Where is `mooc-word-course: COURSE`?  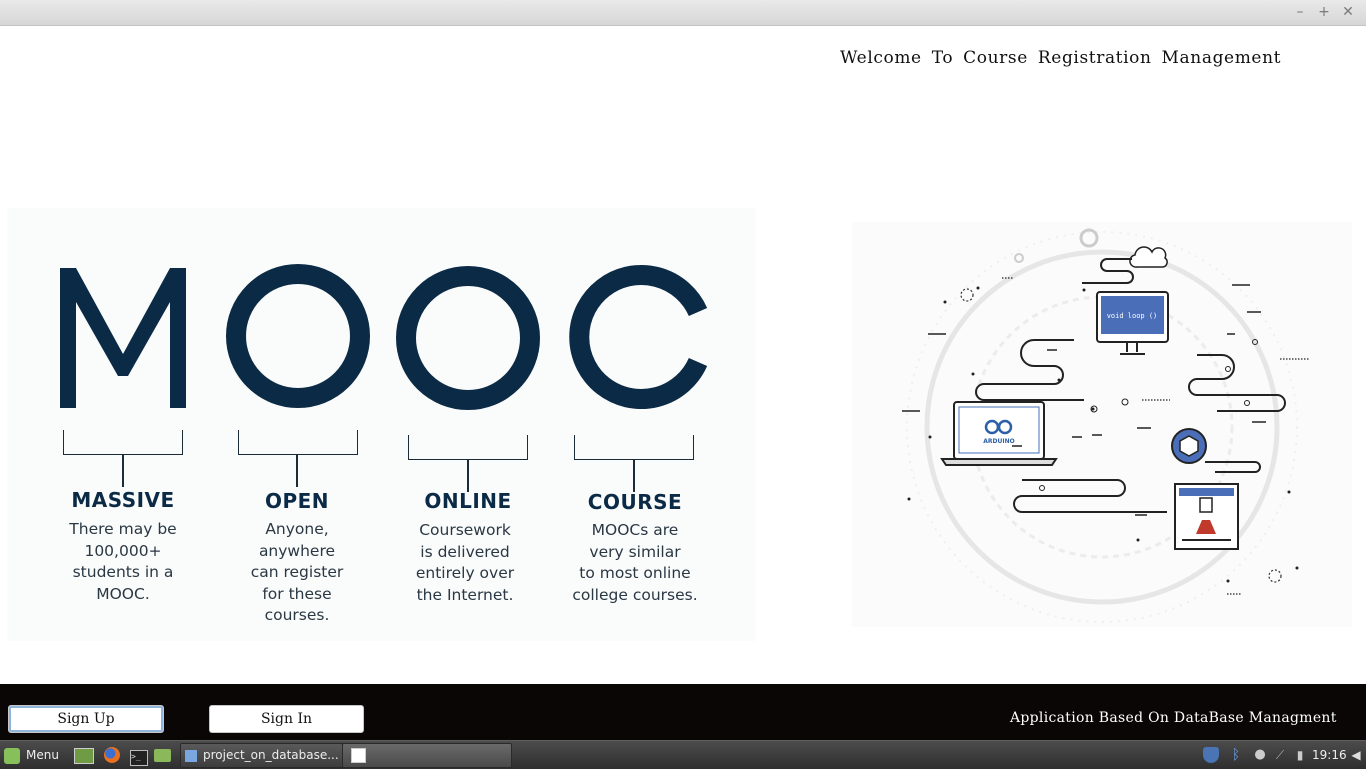 mooc-word-course: COURSE is located at coordinates (635, 502).